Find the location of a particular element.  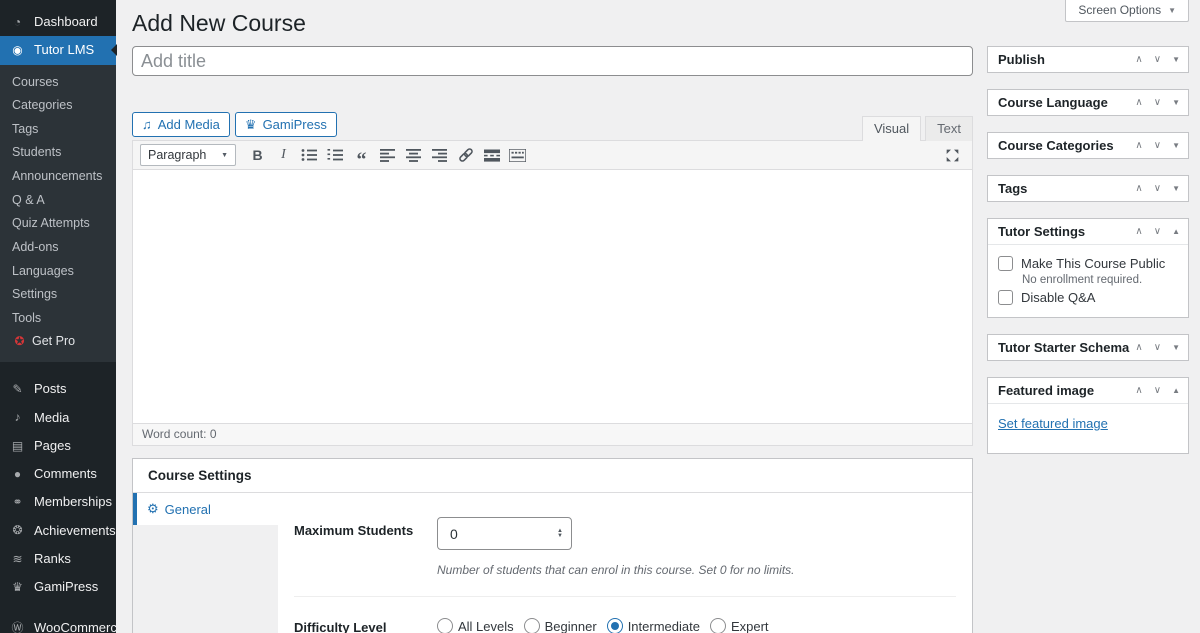

metabox-header: Tutor Starter Schema ∧ ∨ ▼ is located at coordinates (1088, 347).